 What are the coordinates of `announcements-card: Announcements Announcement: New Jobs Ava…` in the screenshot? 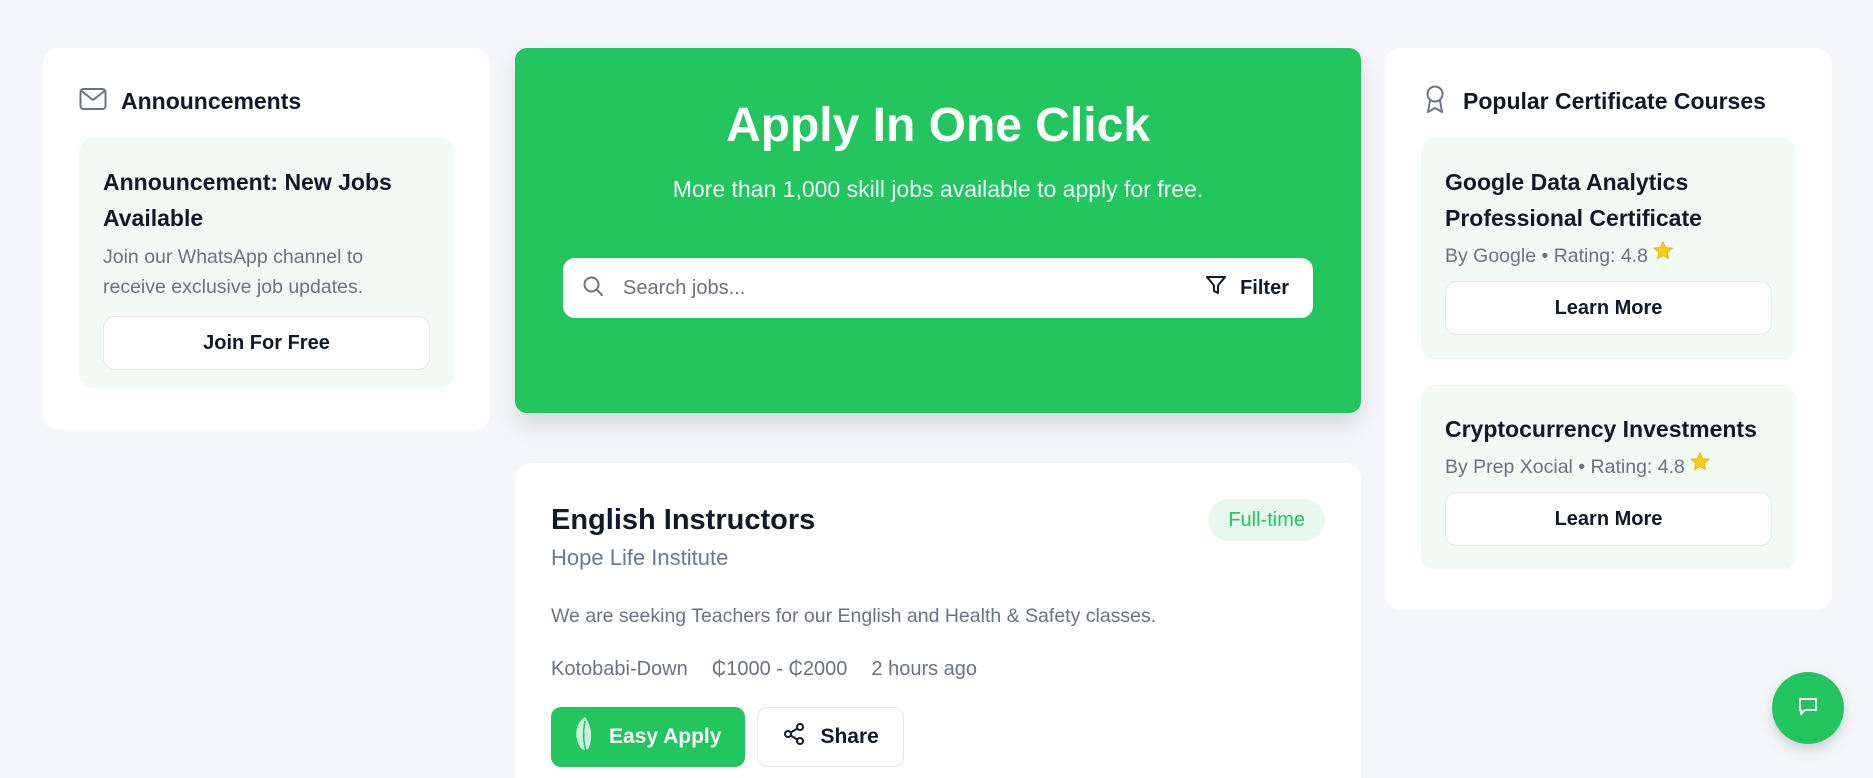 It's located at (266, 239).